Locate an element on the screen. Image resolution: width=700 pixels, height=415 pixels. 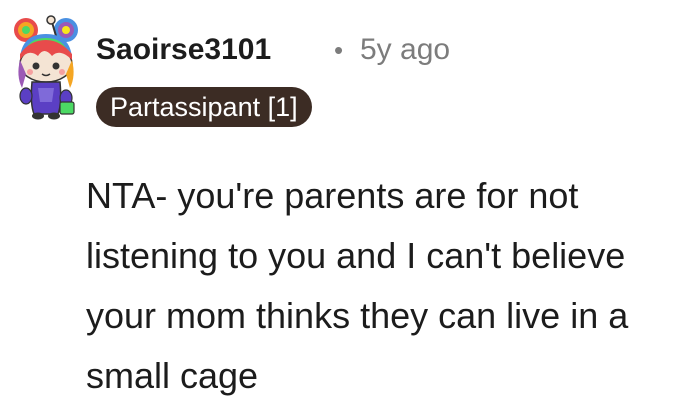
comment-author-link: Saoirse3101 is located at coordinates (183, 50).